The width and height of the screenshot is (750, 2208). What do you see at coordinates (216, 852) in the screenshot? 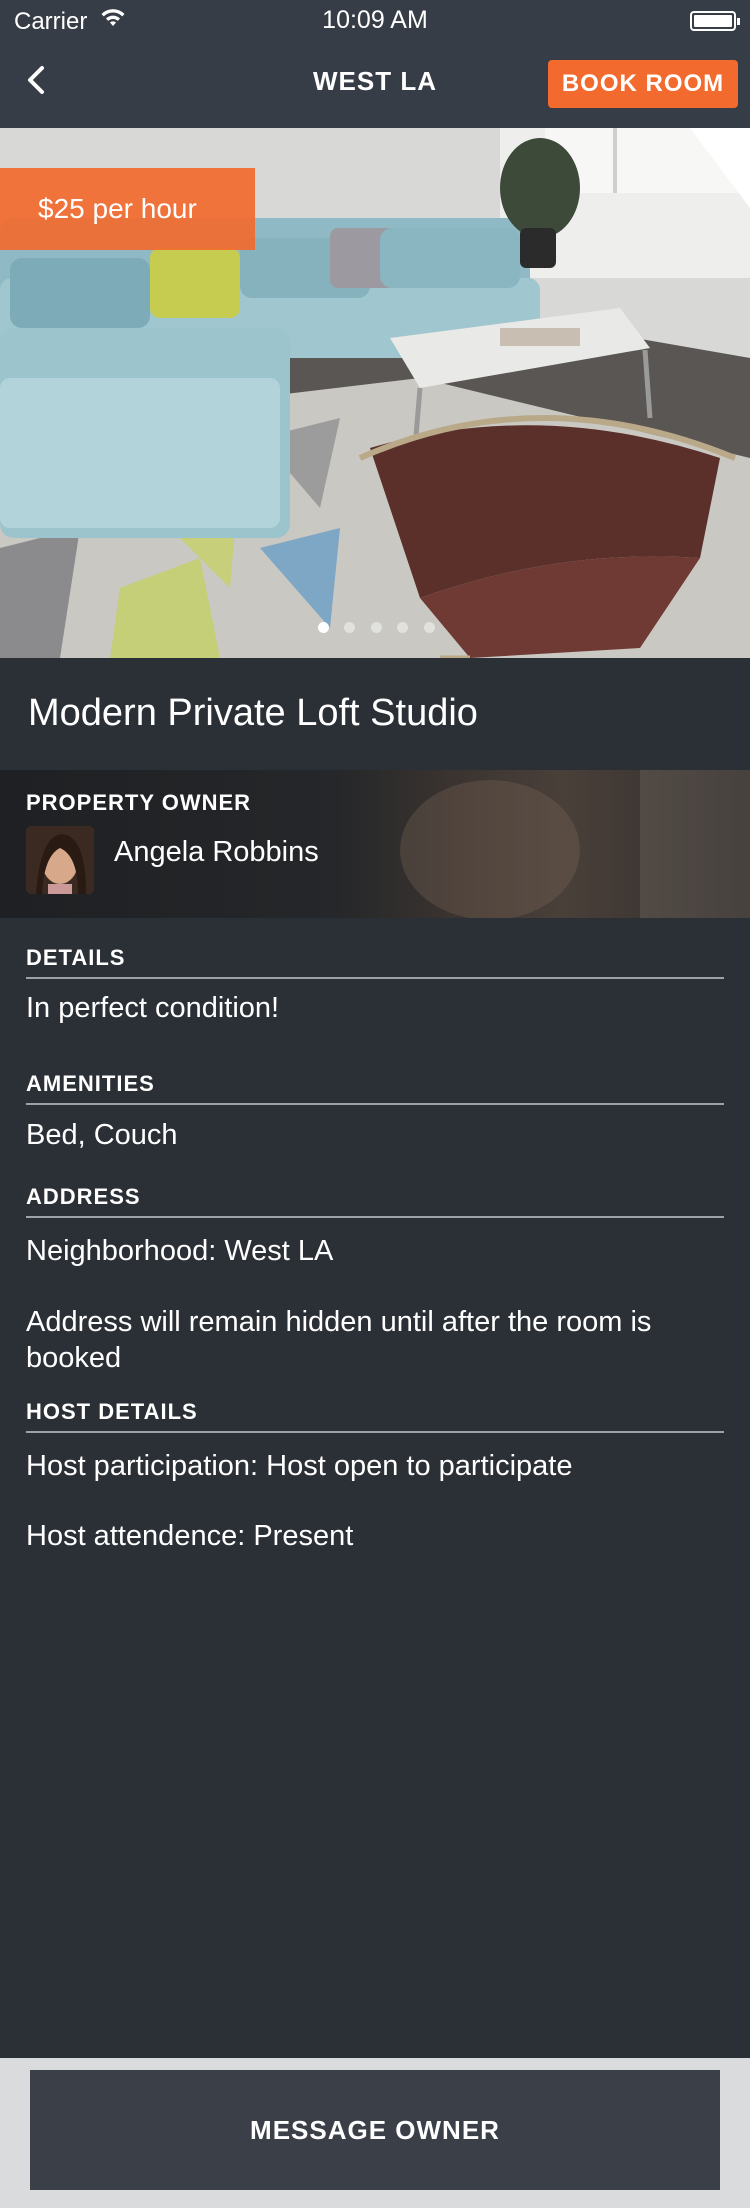
I see `owner-name: Angela Robbins` at bounding box center [216, 852].